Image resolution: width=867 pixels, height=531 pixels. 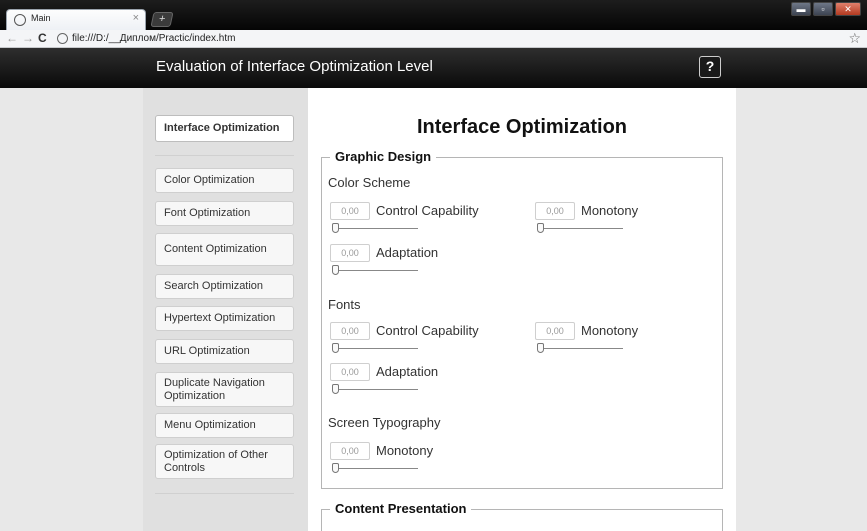 I want to click on sidebar-item-font-optimization: Font Optimization, so click(x=224, y=213).